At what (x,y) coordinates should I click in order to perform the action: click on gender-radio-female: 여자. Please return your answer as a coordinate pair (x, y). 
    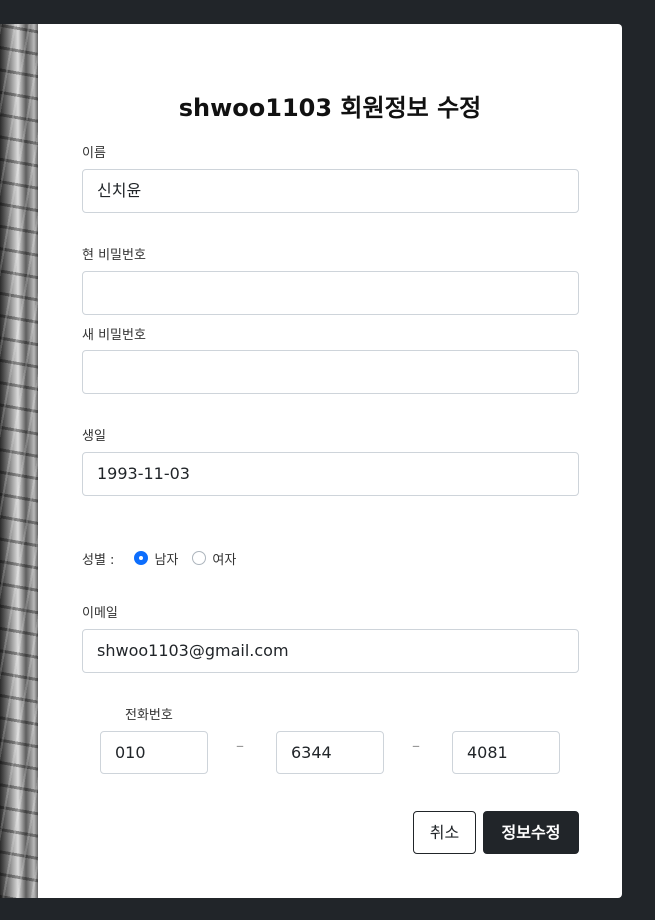
    Looking at the image, I should click on (214, 558).